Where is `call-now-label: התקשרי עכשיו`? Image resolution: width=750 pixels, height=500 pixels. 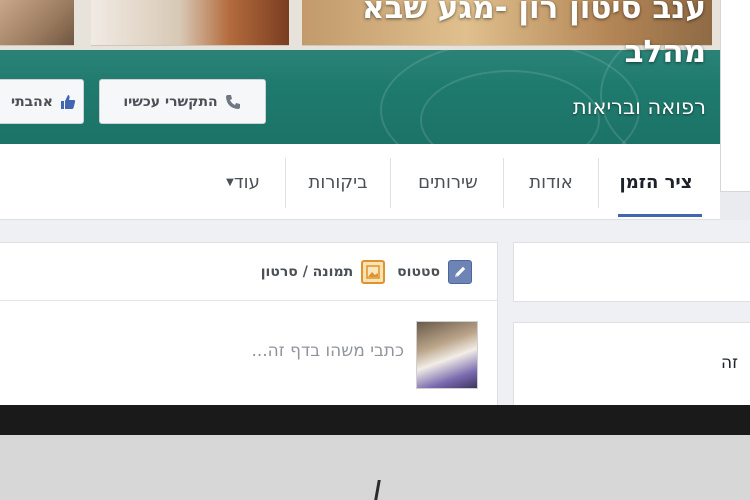
call-now-label: התקשרי עכשיו is located at coordinates (170, 101).